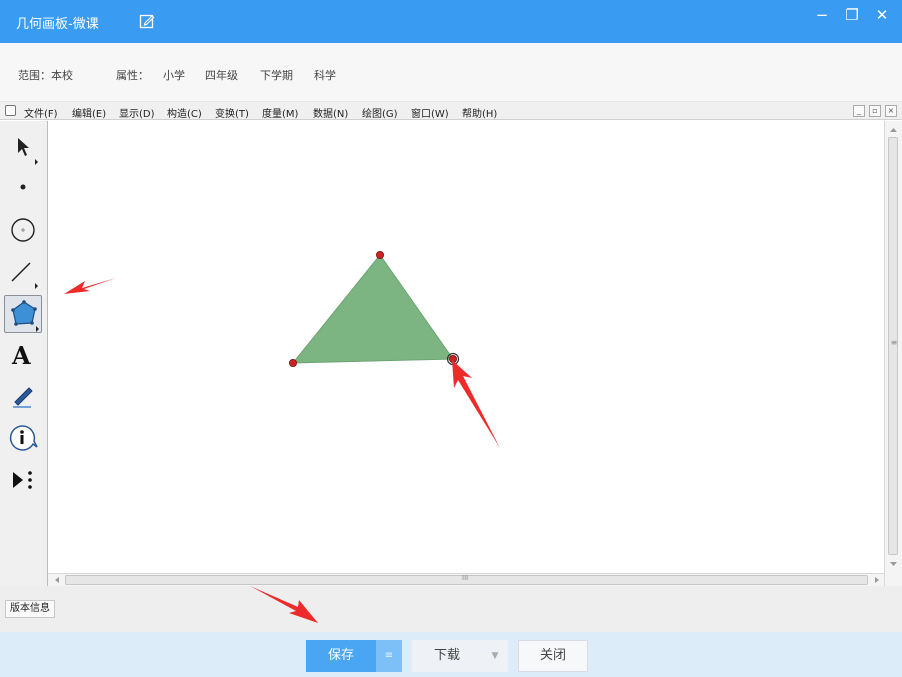  What do you see at coordinates (341, 656) in the screenshot?
I see `save-button: 保存` at bounding box center [341, 656].